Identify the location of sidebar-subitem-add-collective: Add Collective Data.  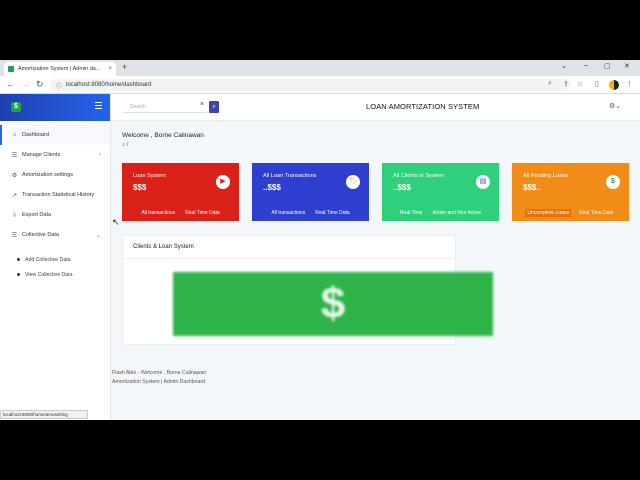
(55, 259).